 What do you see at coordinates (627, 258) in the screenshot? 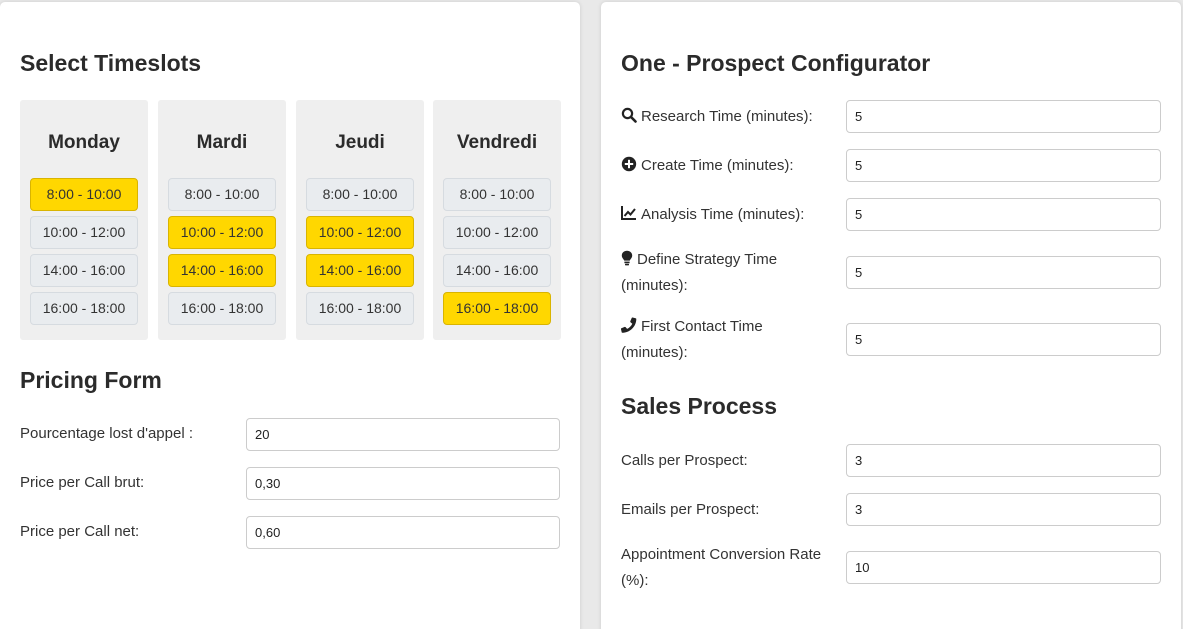
I see `lightbulb-icon` at bounding box center [627, 258].